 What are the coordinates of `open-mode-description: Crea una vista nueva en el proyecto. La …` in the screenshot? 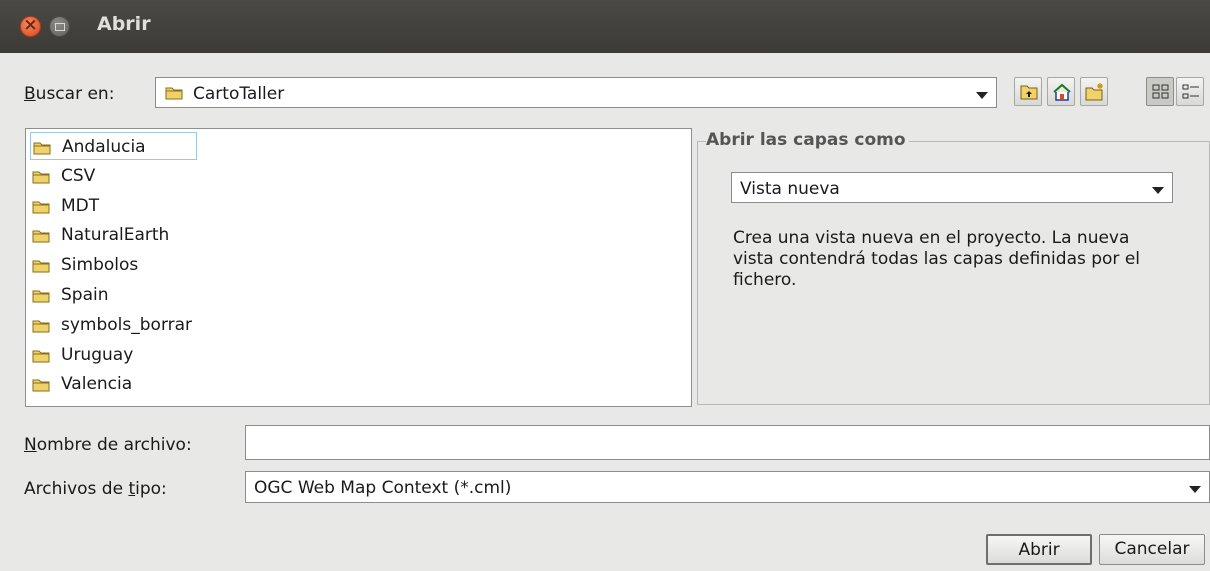 It's located at (937, 259).